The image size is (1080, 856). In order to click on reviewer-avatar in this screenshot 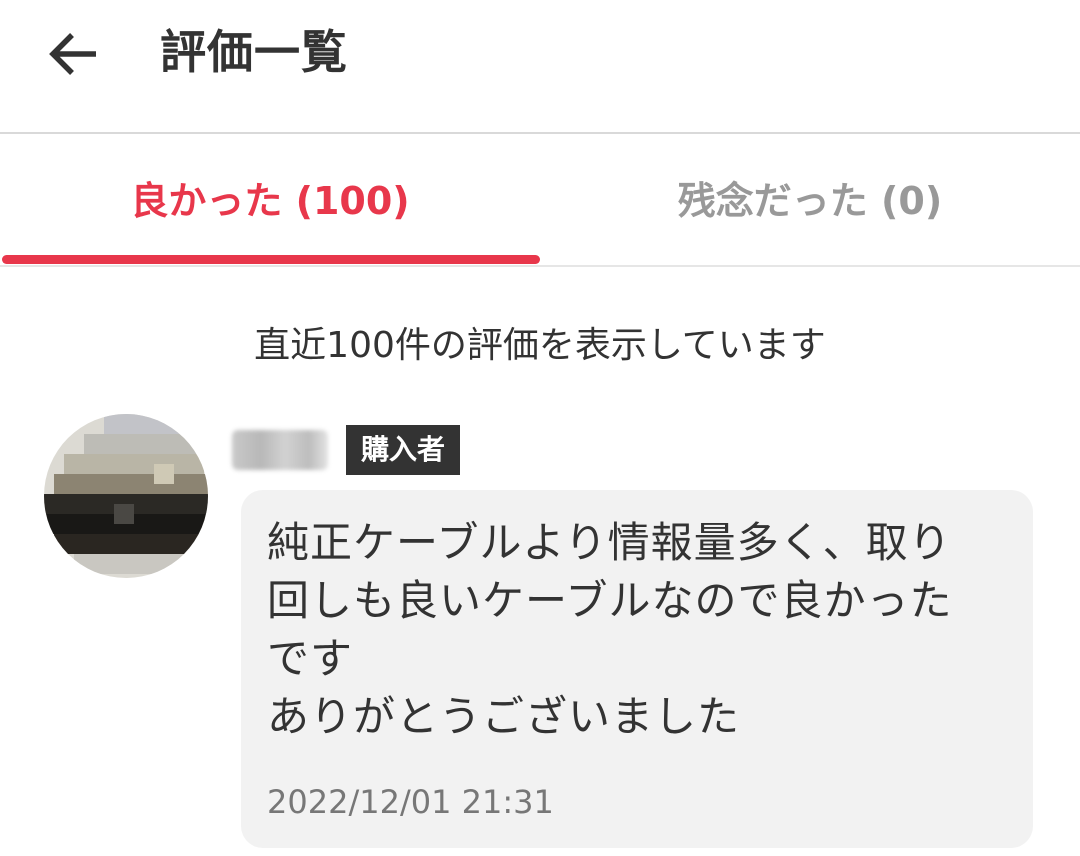, I will do `click(126, 496)`.